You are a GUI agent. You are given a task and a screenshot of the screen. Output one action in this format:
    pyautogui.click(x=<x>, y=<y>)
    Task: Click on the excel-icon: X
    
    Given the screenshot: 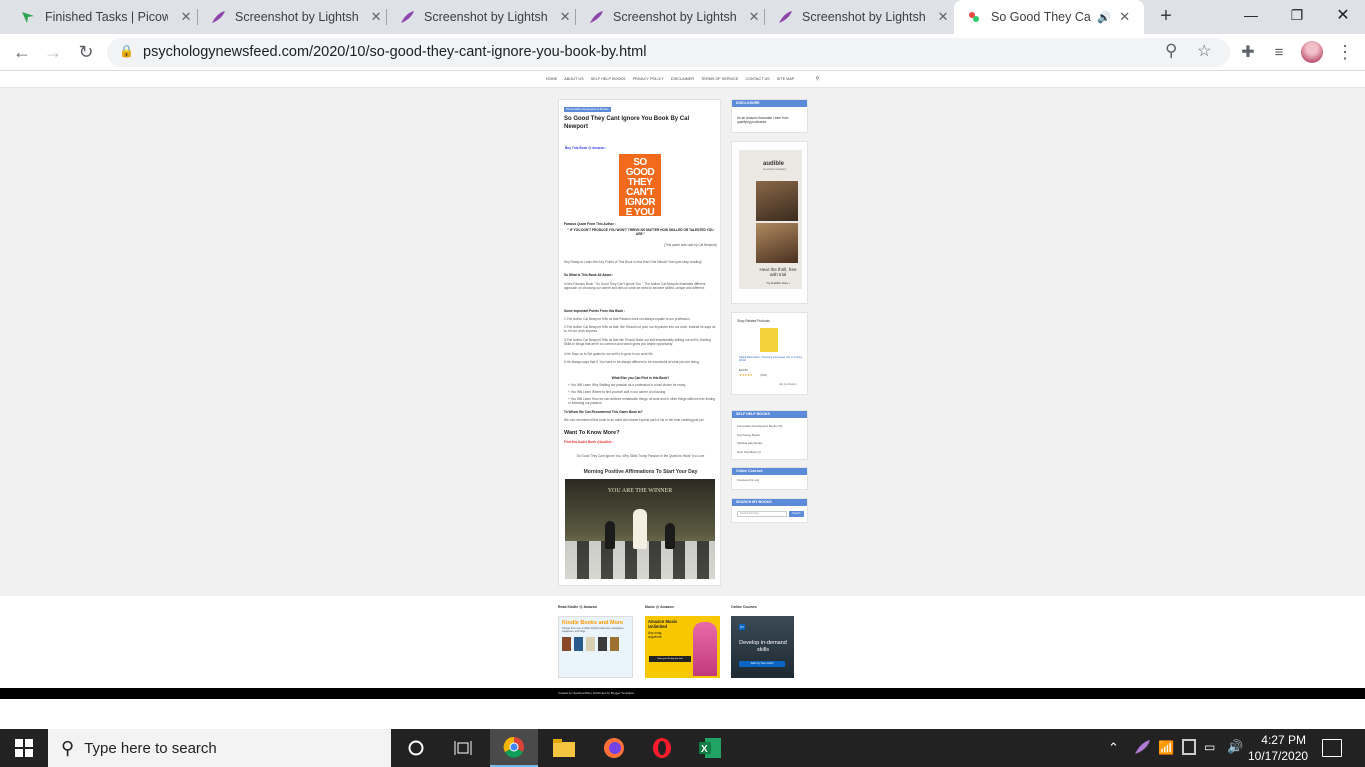 What is the action you would take?
    pyautogui.click(x=710, y=748)
    